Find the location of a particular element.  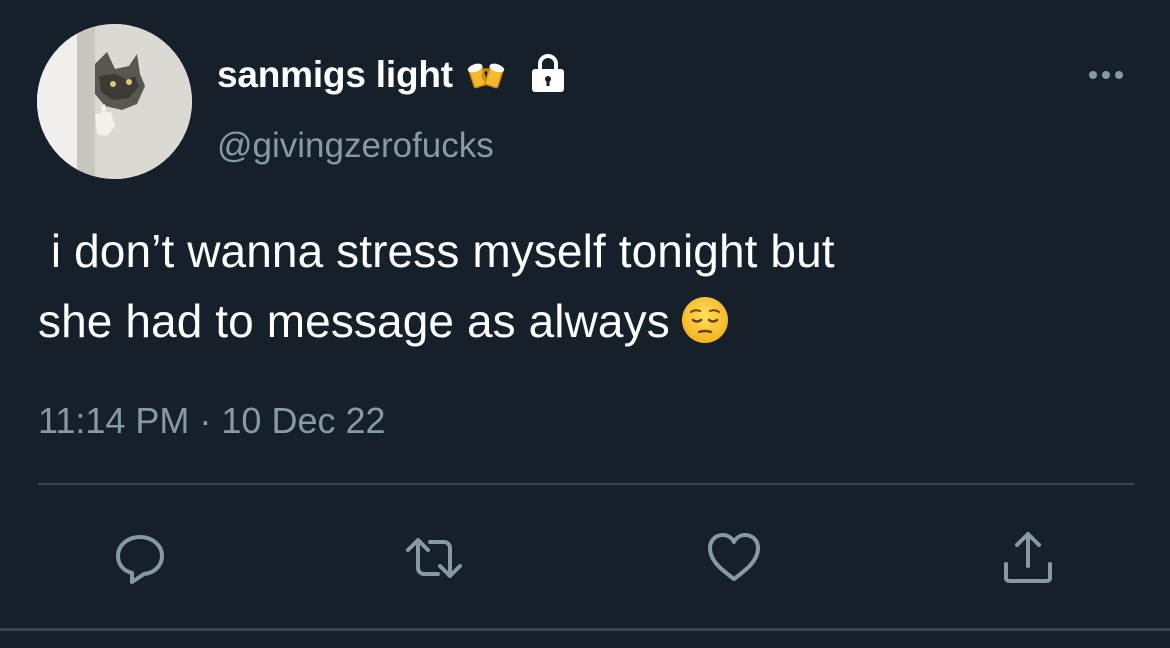

handle: @givingzerofucks is located at coordinates (355, 146).